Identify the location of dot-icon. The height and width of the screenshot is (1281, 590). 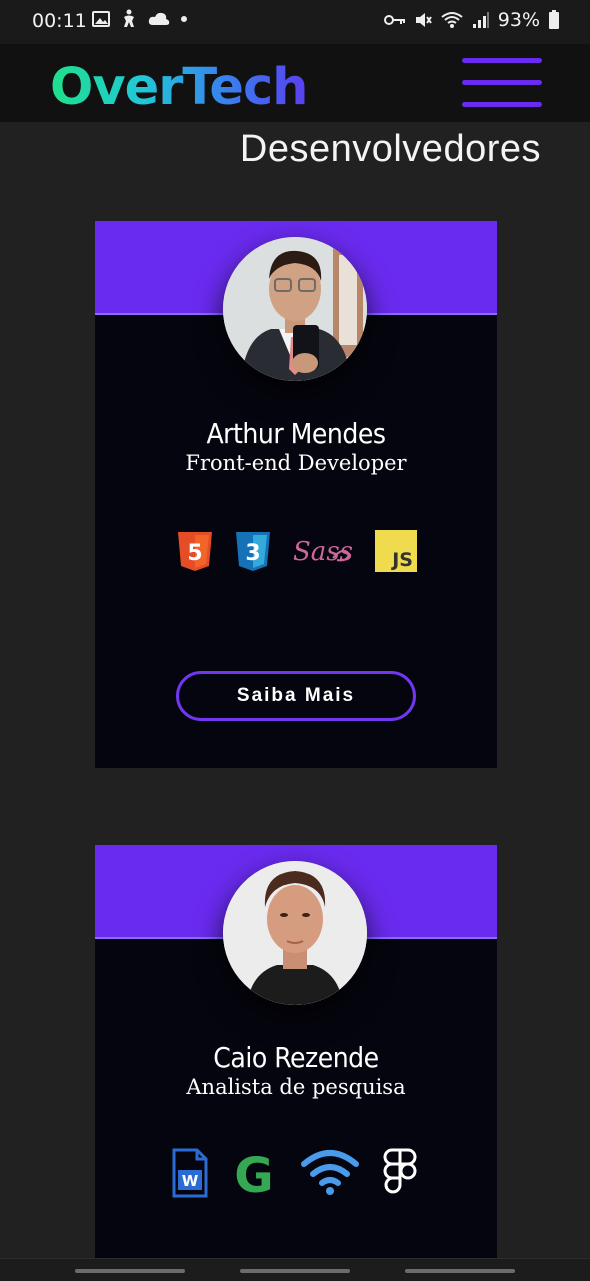
(184, 19).